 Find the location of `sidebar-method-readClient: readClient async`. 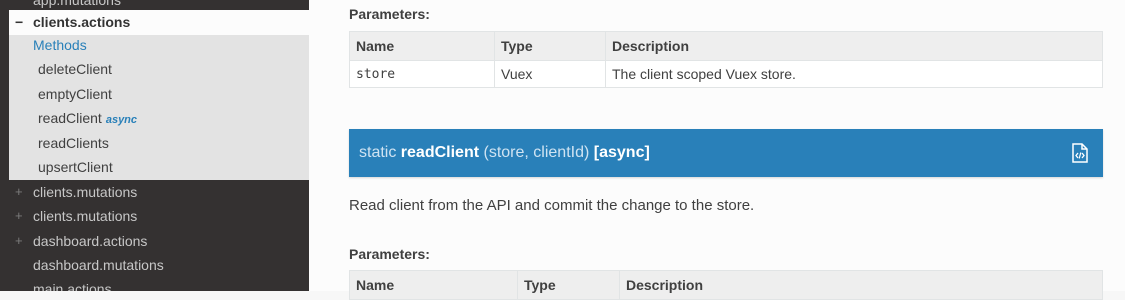

sidebar-method-readClient: readClient async is located at coordinates (87, 118).